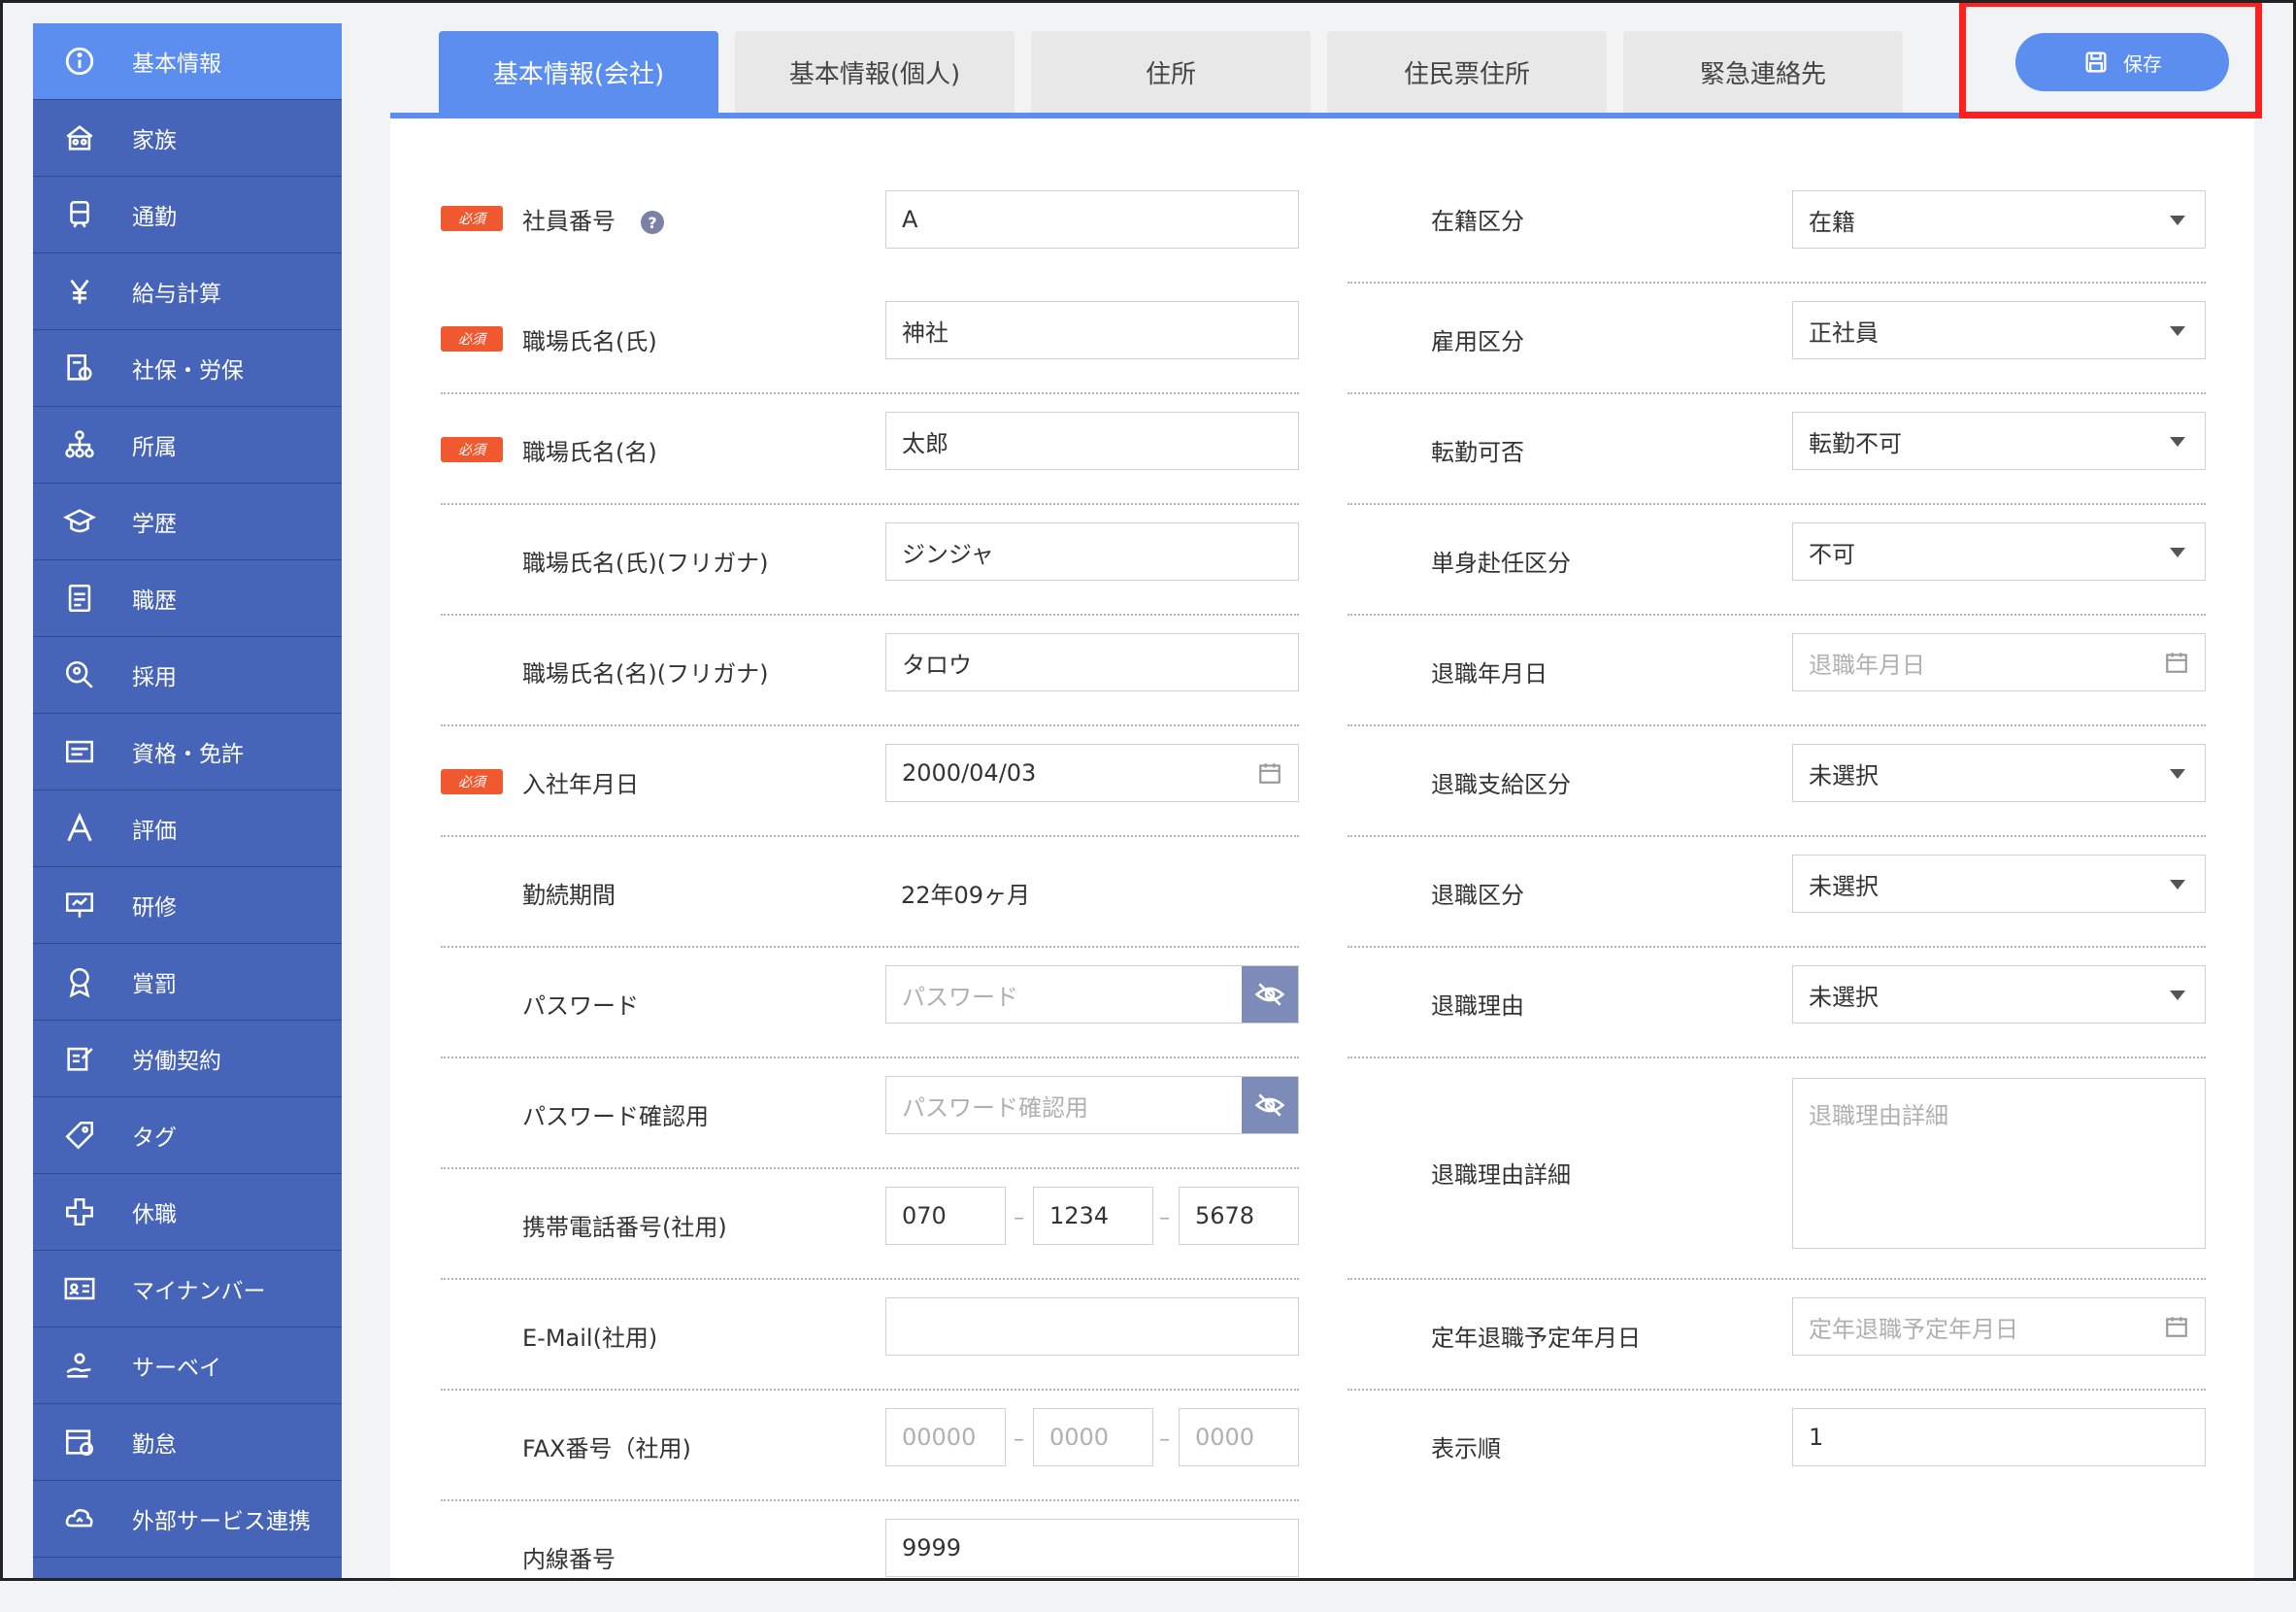 This screenshot has width=2296, height=1612. What do you see at coordinates (1777, 892) in the screenshot?
I see `row-retire-type: 退職区分 未選択` at bounding box center [1777, 892].